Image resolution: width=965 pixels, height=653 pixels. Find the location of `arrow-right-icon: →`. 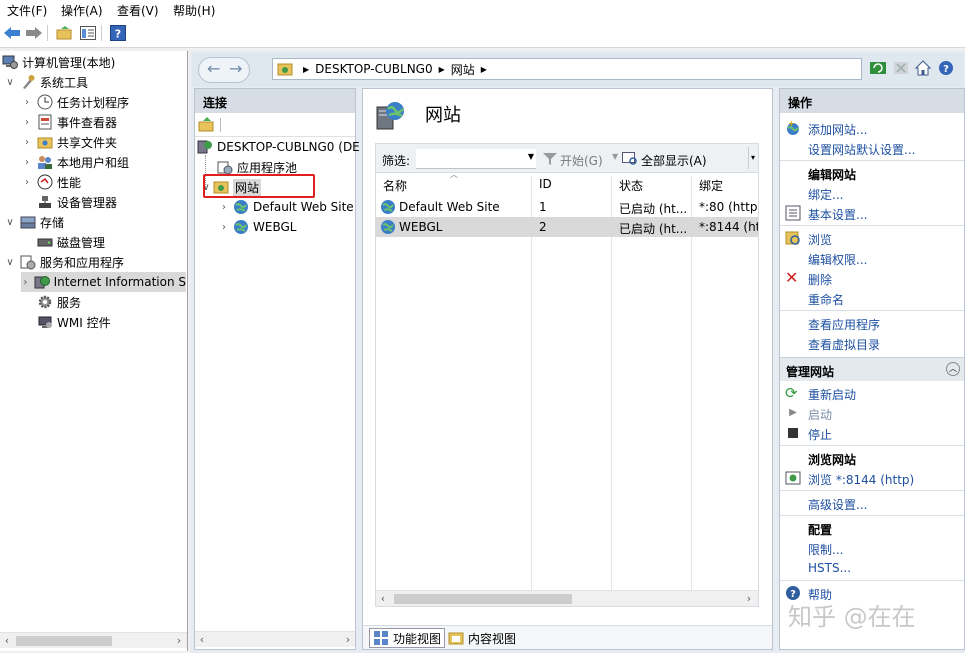

arrow-right-icon: → is located at coordinates (235, 68).